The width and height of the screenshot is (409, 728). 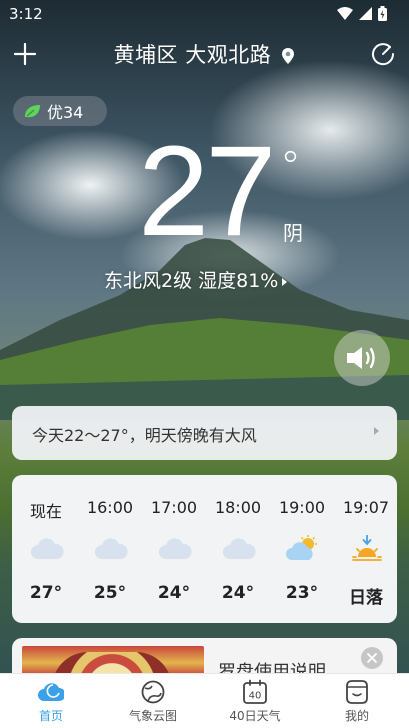 What do you see at coordinates (45, 511) in the screenshot?
I see `hourly-time: 现在` at bounding box center [45, 511].